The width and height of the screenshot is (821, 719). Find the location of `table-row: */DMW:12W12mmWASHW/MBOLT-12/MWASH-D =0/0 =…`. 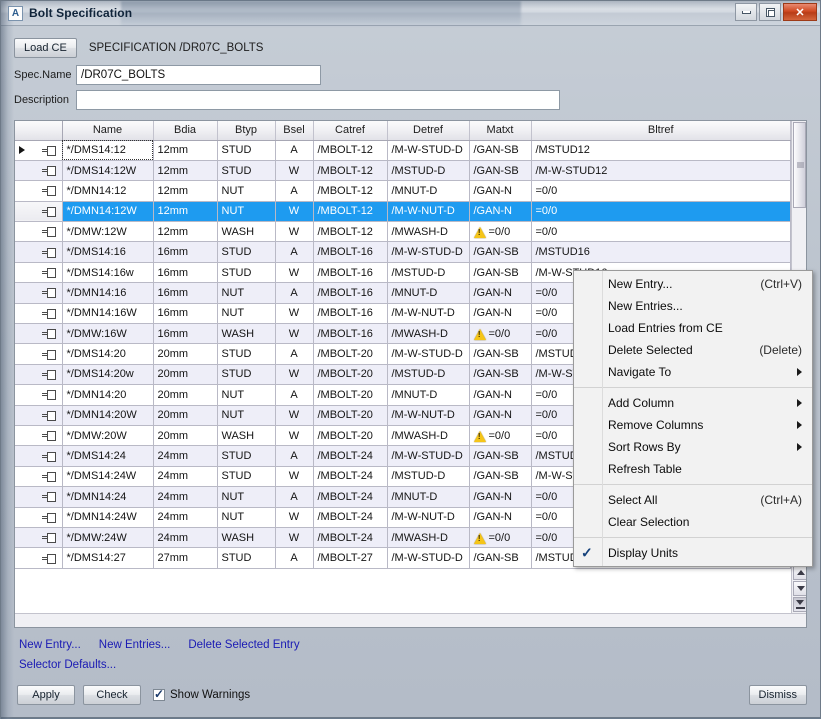

table-row: */DMW:12W12mmWASHW/MBOLT-12/MWASH-D =0/0 =… is located at coordinates (403, 232).